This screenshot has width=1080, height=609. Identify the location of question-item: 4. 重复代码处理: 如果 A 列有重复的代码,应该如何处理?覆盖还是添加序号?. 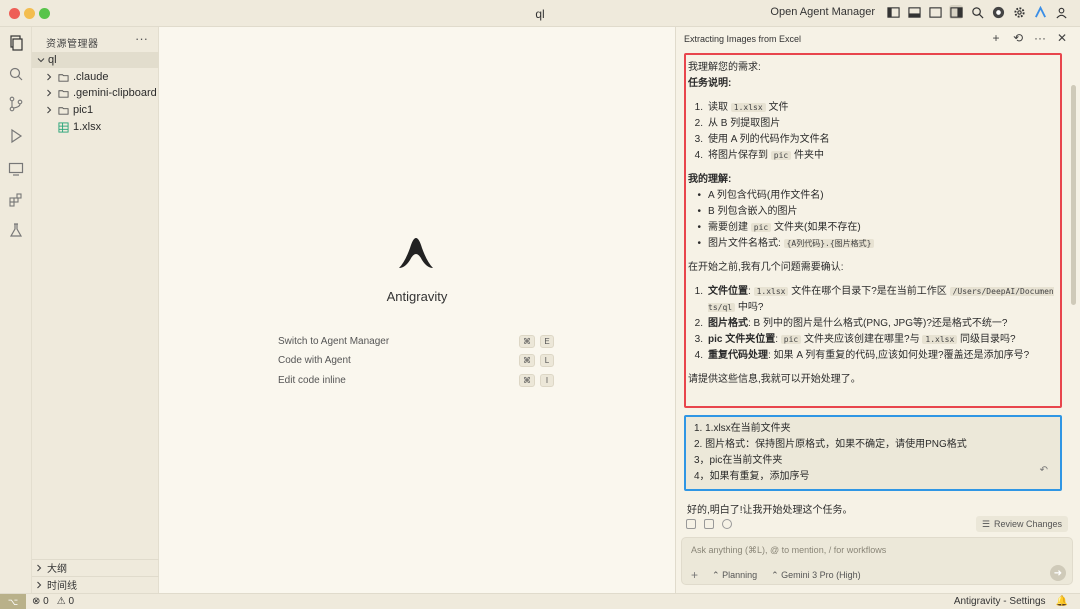
(862, 355).